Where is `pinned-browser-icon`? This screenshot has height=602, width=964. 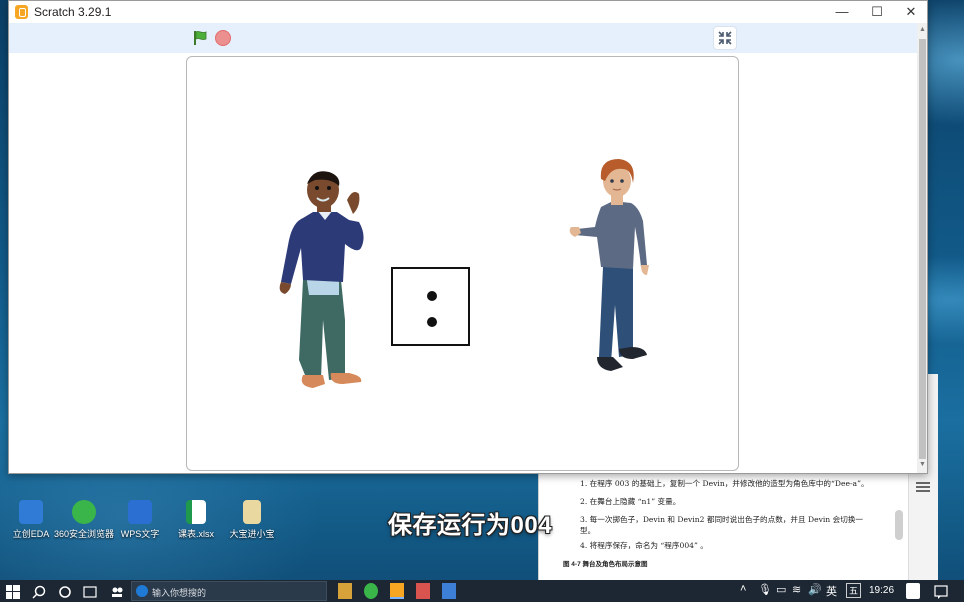 pinned-browser-icon is located at coordinates (371, 591).